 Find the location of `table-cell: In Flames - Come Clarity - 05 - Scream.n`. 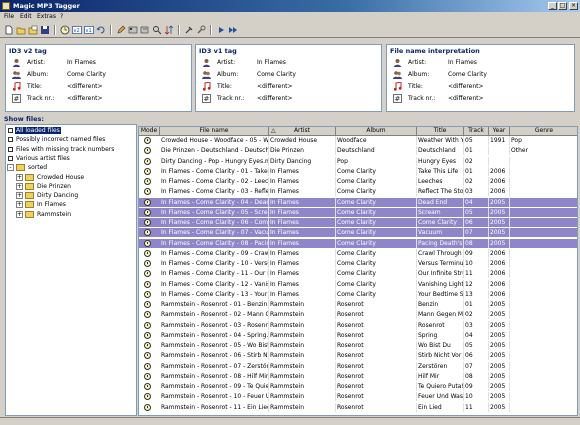

table-cell: In Flames - Come Clarity - 05 - Scream.n is located at coordinates (215, 212).